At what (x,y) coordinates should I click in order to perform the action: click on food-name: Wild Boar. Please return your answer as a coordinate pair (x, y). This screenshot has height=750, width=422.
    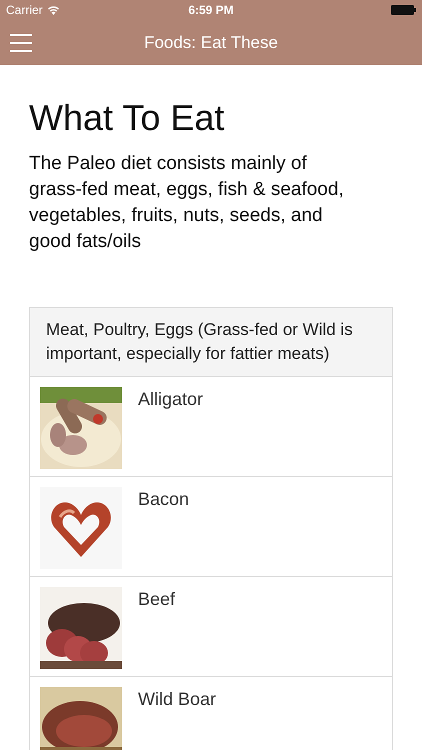
    Looking at the image, I should click on (177, 699).